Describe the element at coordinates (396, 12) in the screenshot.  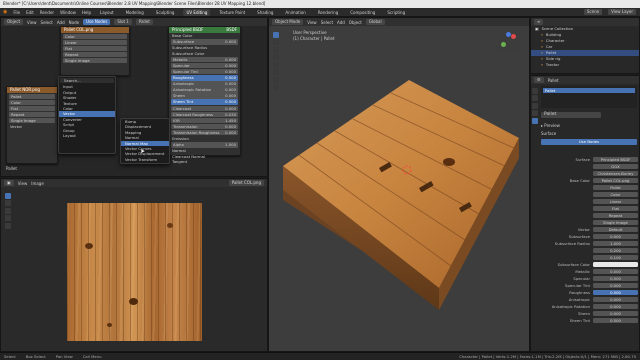
I see `tab-scripting: Scripting` at that location.